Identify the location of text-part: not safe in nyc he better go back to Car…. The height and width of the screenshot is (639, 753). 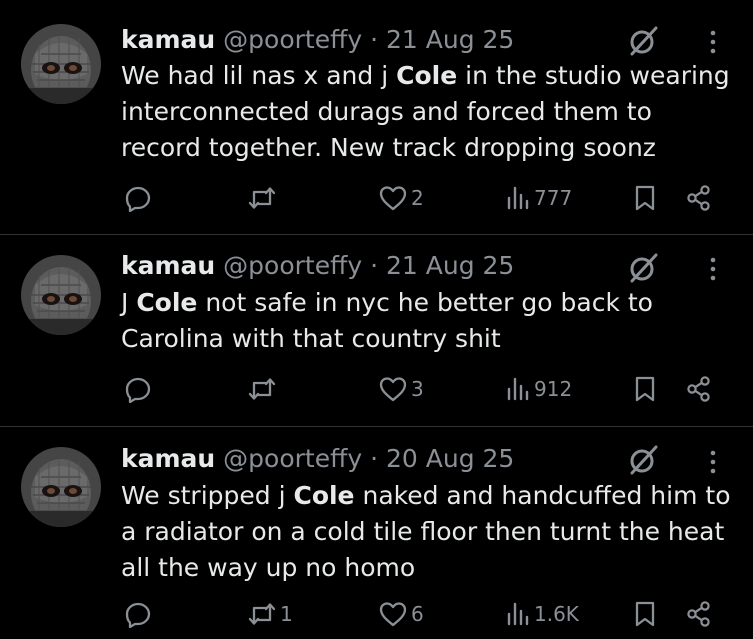
(387, 320).